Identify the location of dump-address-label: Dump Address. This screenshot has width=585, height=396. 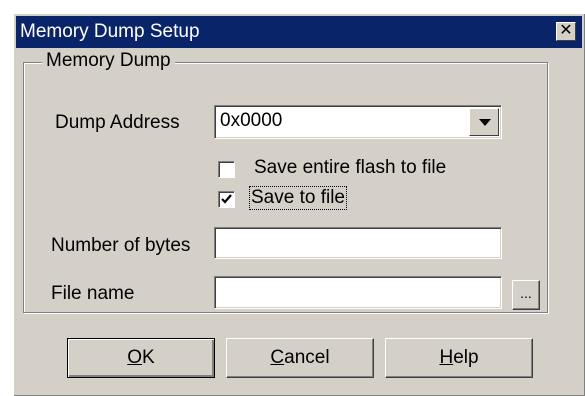
(117, 122).